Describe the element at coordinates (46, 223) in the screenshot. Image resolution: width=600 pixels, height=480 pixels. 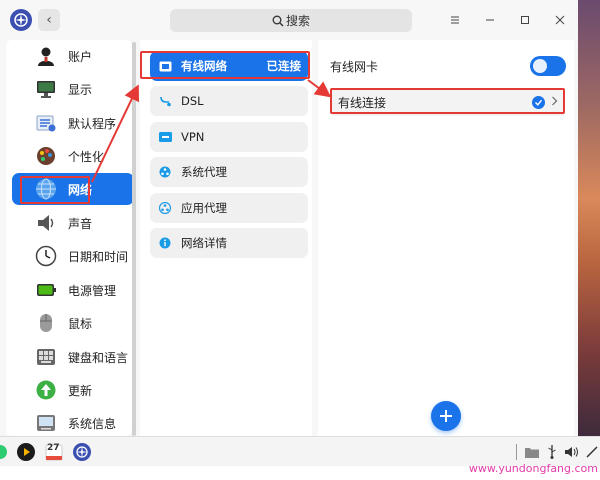
I see `sound-icon` at that location.